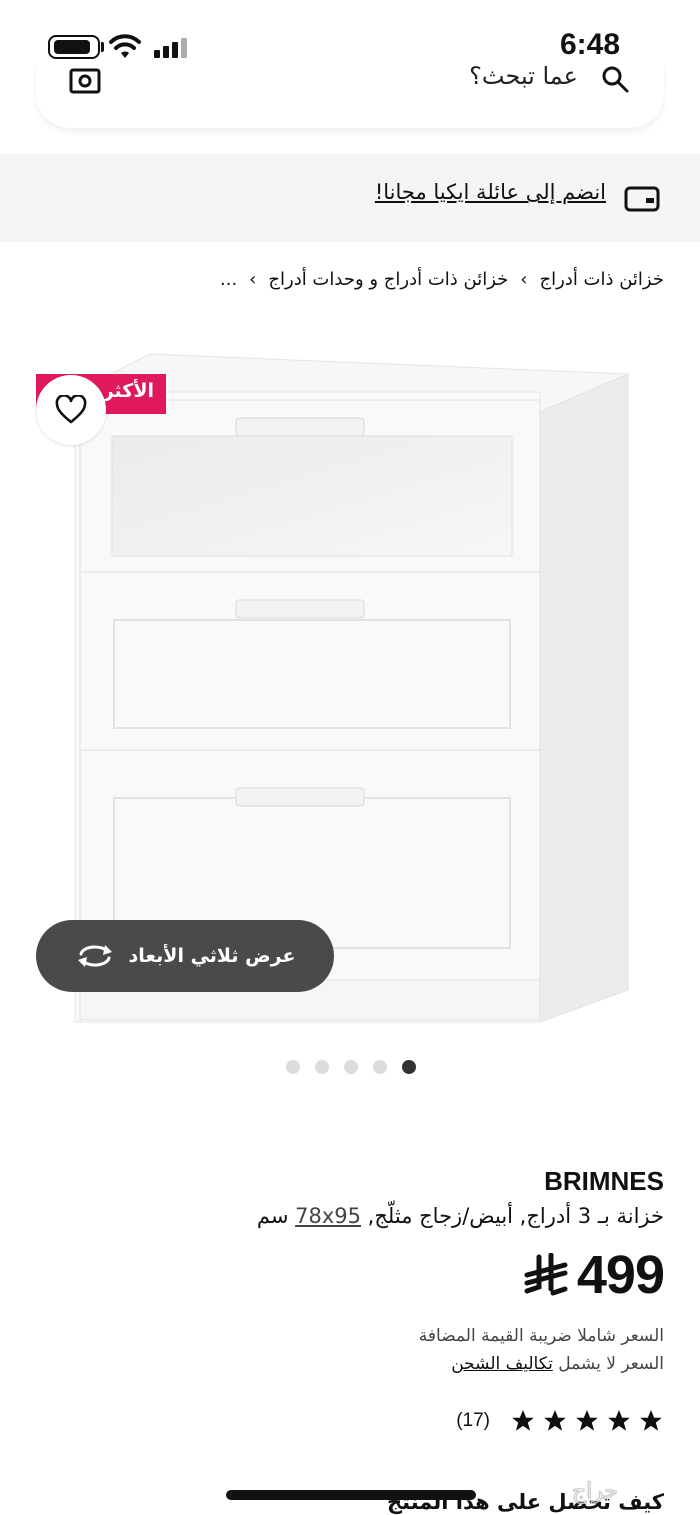 The width and height of the screenshot is (700, 1515). I want to click on family-banner: انضم إلى عائلة ايكيا مجانا!, so click(350, 198).